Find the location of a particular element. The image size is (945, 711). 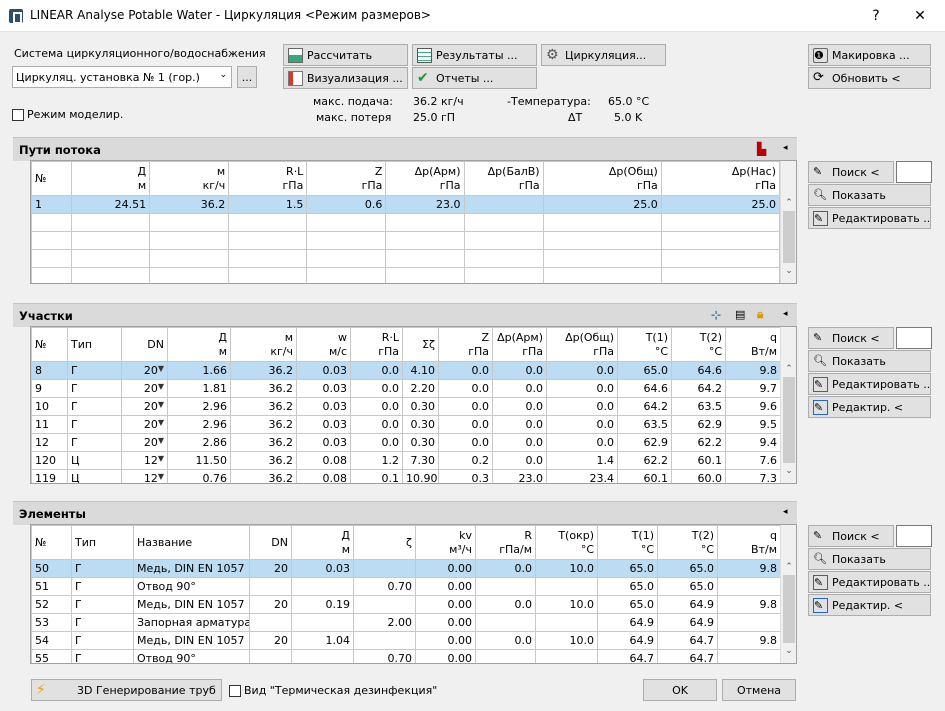

elements-search-button: ✎ Поиск < is located at coordinates (851, 536).